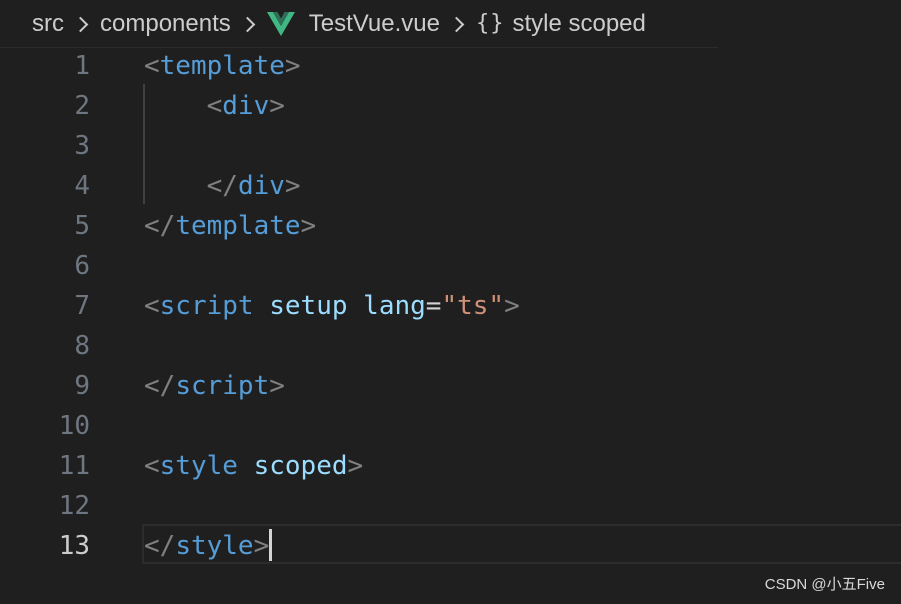  I want to click on code-line: 2 <div>, so click(450, 106).